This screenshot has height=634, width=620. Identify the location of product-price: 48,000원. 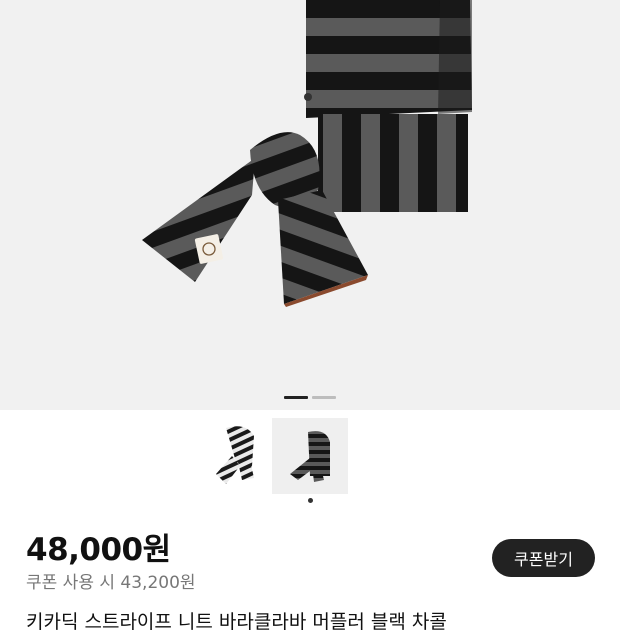
(98, 550).